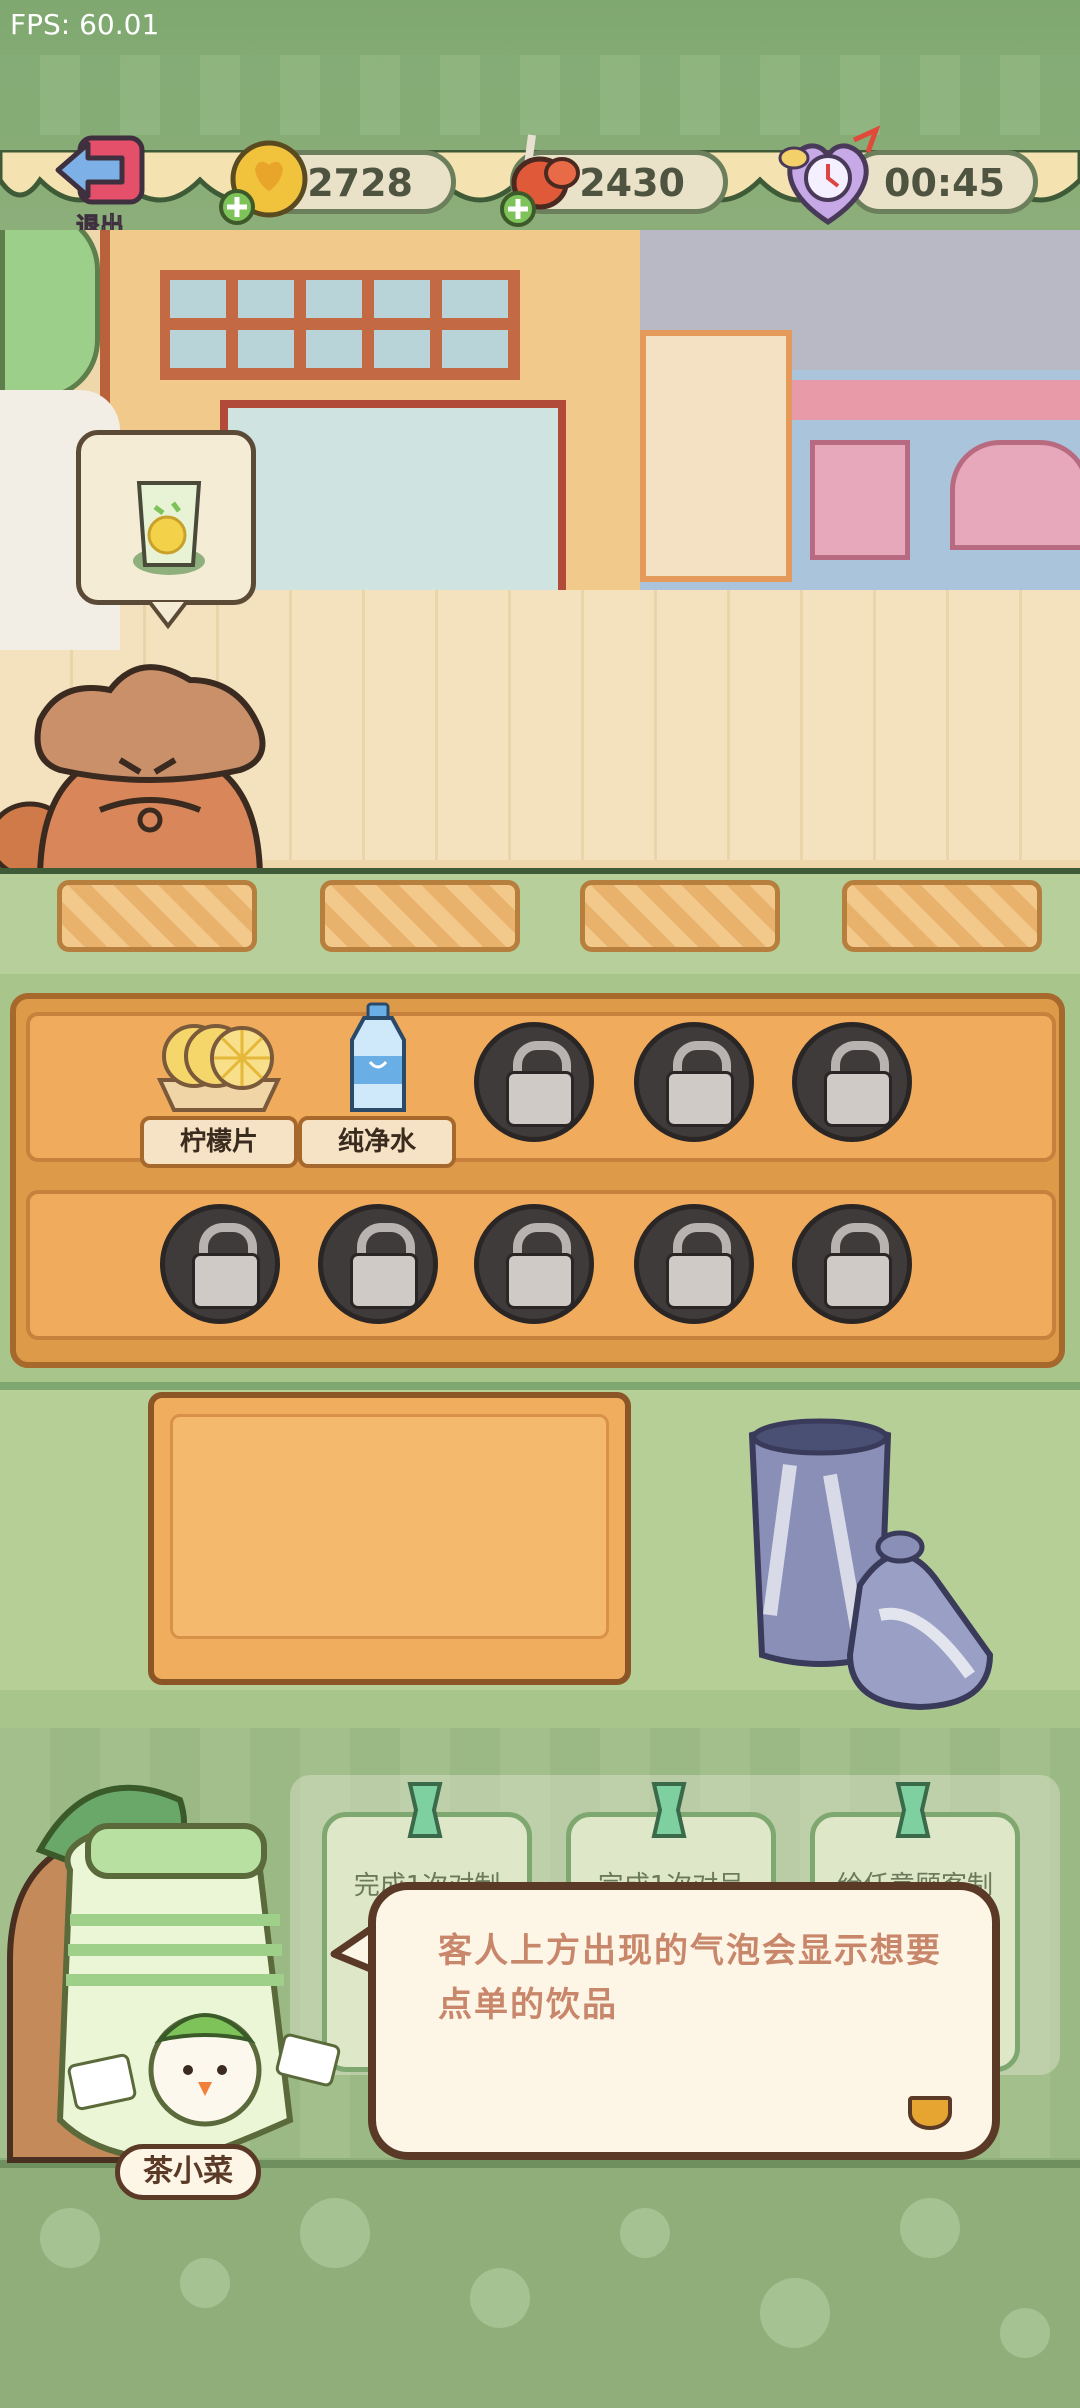 The width and height of the screenshot is (1080, 2408). I want to click on ingredient-lemon-slices: 柠檬片, so click(220, 1092).